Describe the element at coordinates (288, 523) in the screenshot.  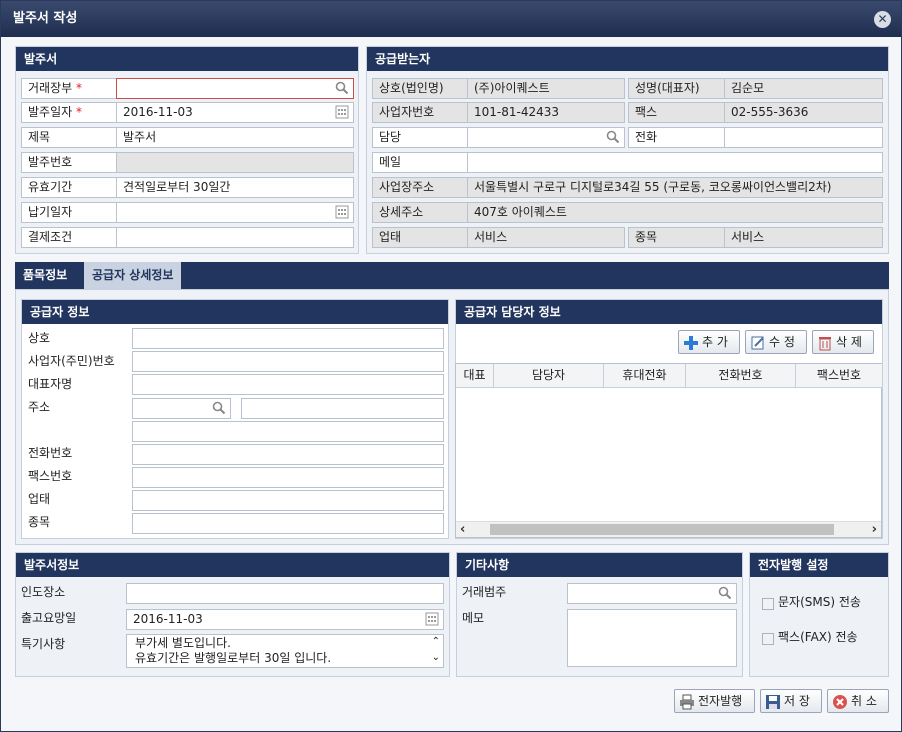
I see `supplier-bizitem-input` at that location.